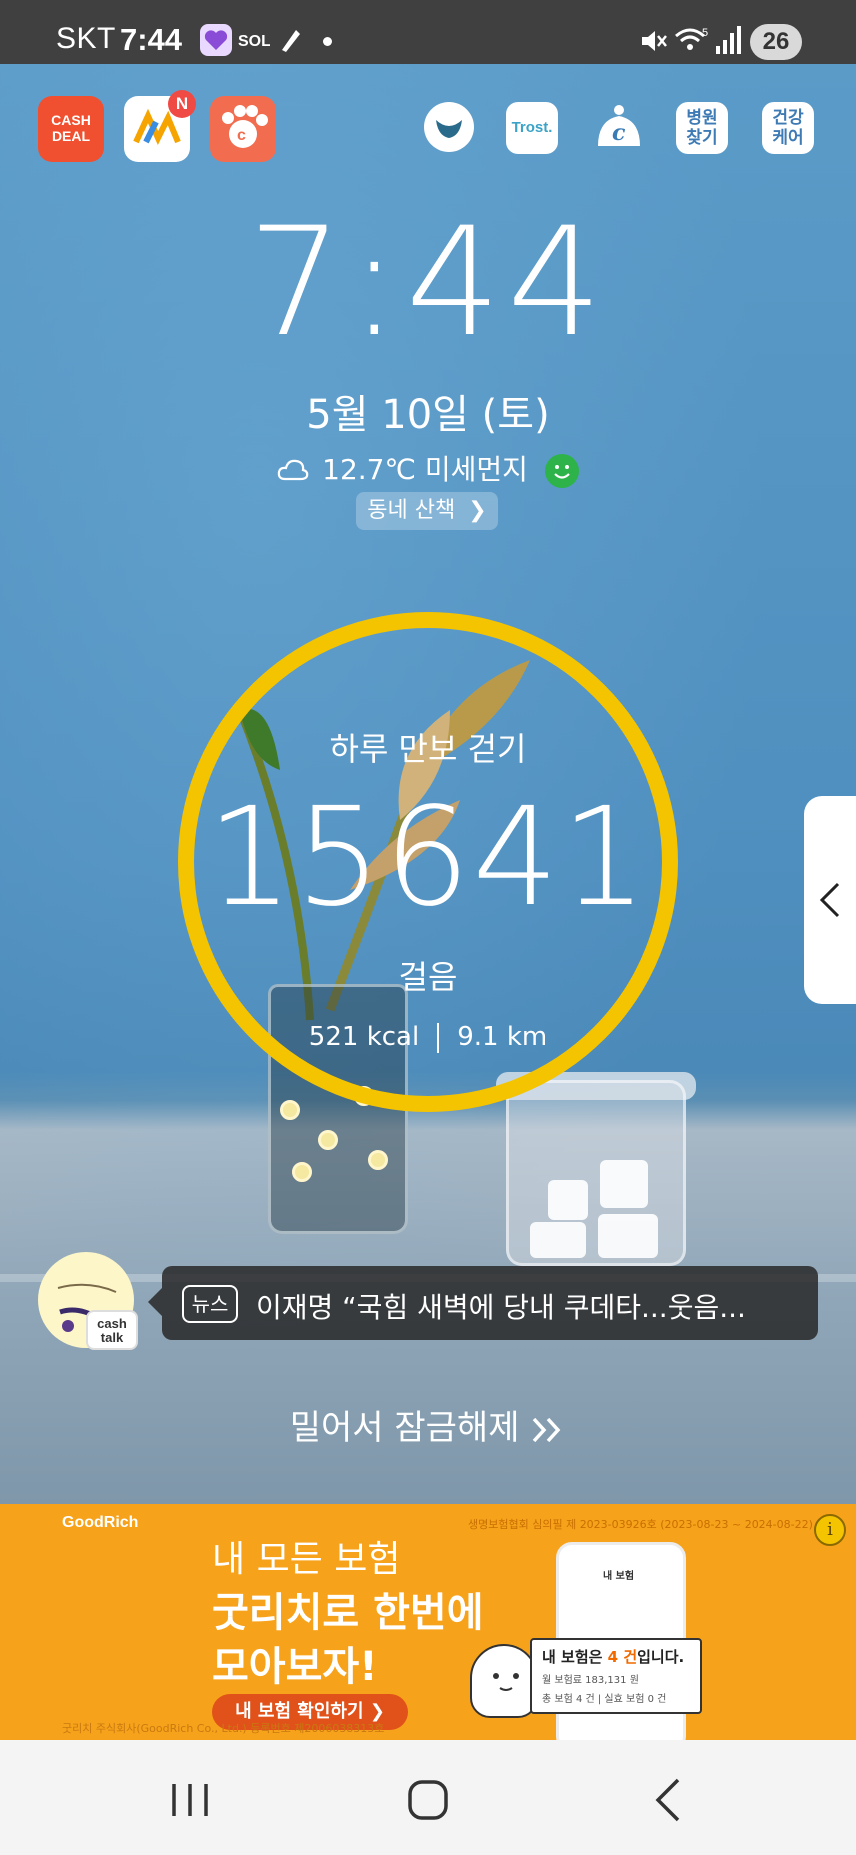 The width and height of the screenshot is (856, 1855). I want to click on ad-card-premium: 월 보험료 183,131 원, so click(590, 1680).